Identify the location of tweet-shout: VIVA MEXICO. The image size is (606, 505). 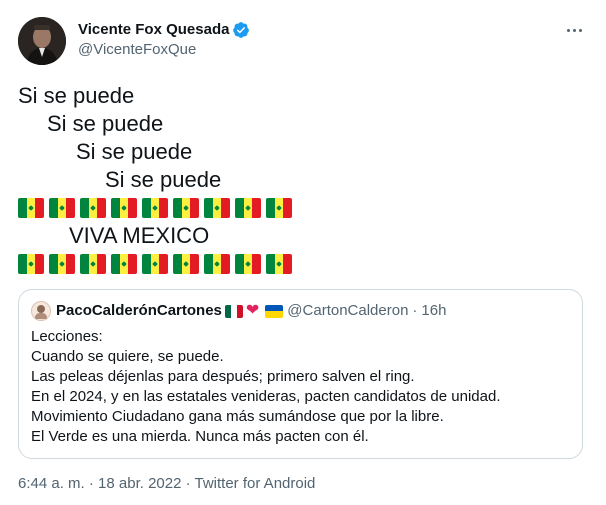
(139, 235).